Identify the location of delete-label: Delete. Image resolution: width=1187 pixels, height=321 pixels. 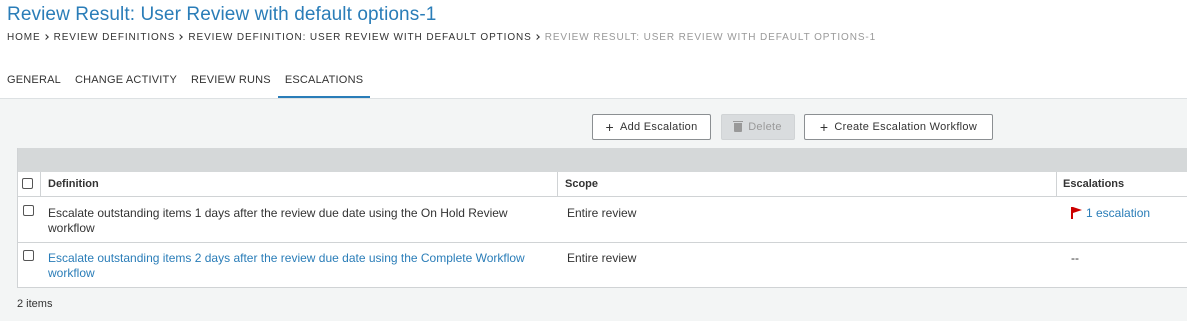
(765, 127).